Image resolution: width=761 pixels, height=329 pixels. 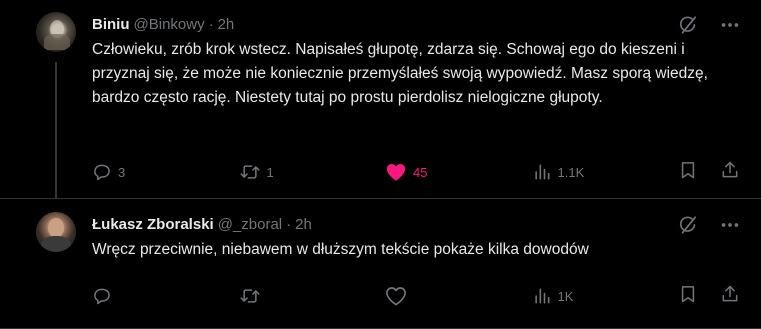 I want to click on reply-button: 3, so click(x=122, y=172).